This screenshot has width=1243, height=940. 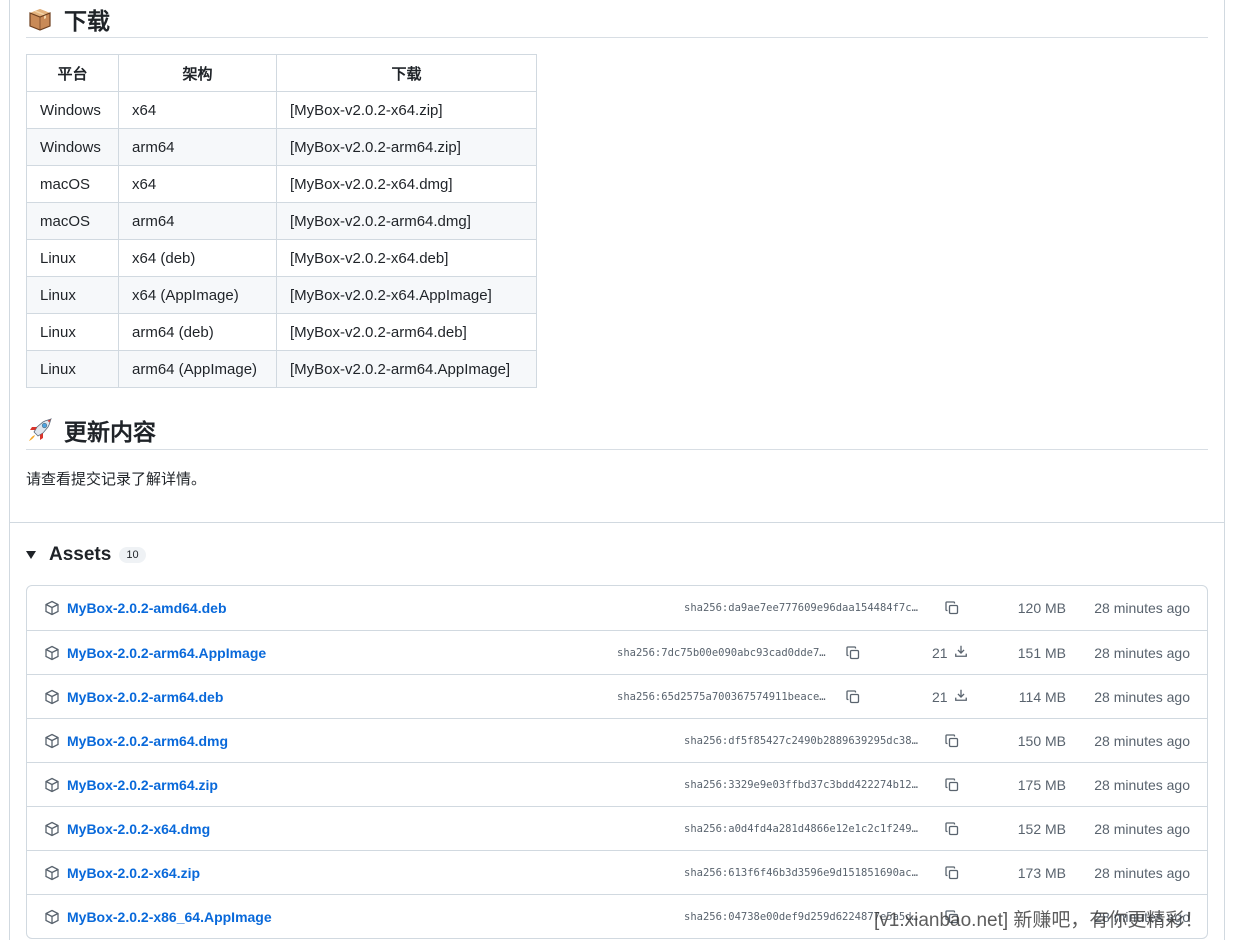 I want to click on assets-title: Assets, so click(x=80, y=554).